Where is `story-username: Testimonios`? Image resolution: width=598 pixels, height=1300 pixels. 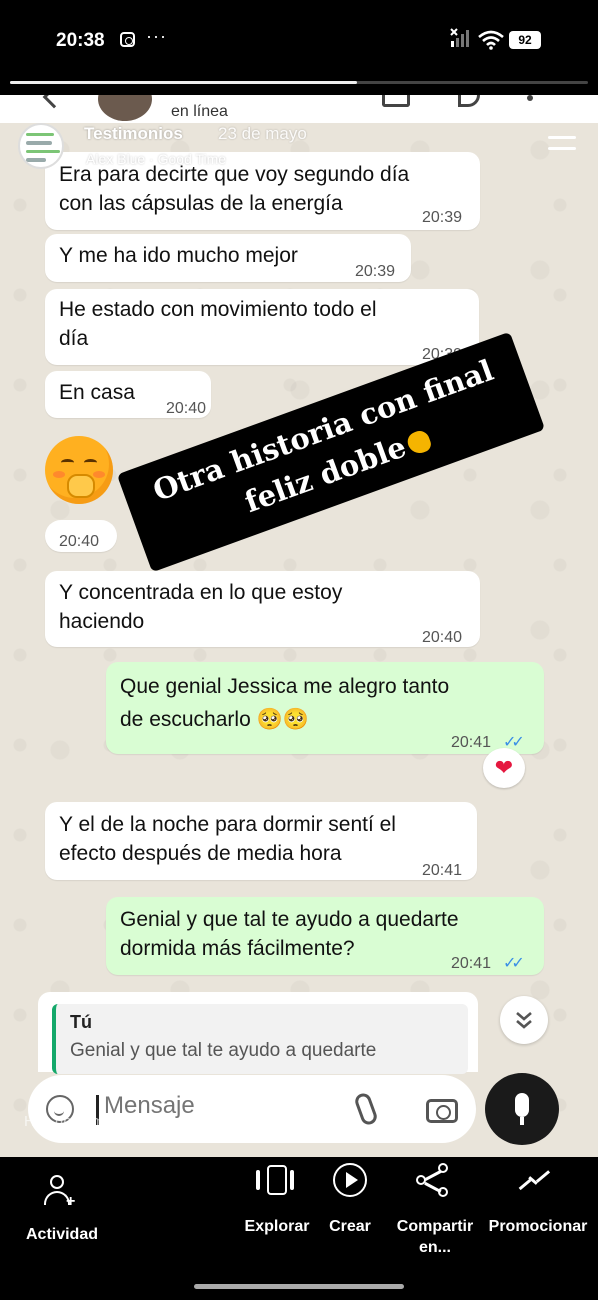 story-username: Testimonios is located at coordinates (133, 134).